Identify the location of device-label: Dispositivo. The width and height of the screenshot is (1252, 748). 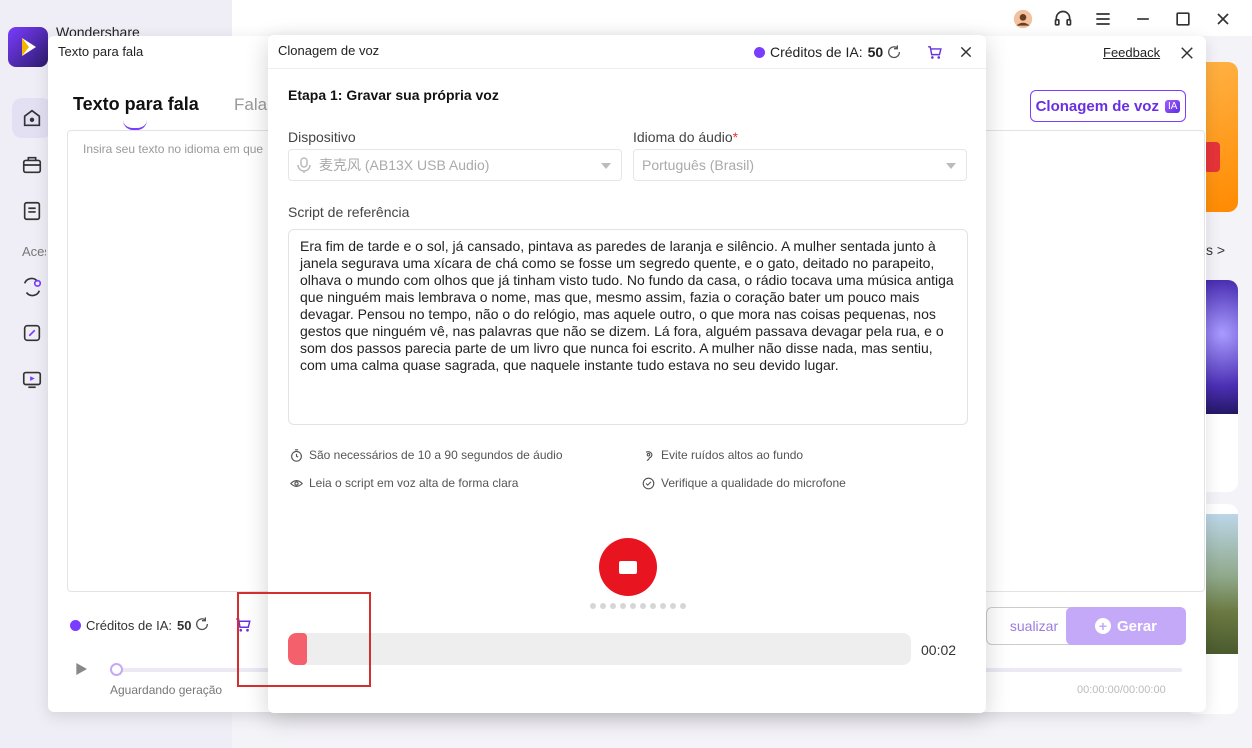
(322, 137).